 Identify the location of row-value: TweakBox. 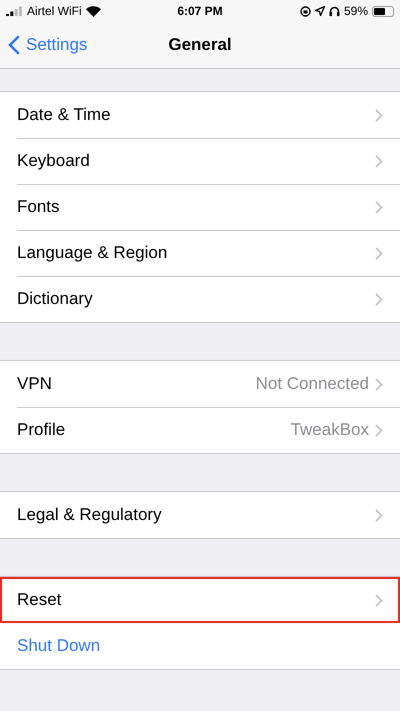
(329, 430).